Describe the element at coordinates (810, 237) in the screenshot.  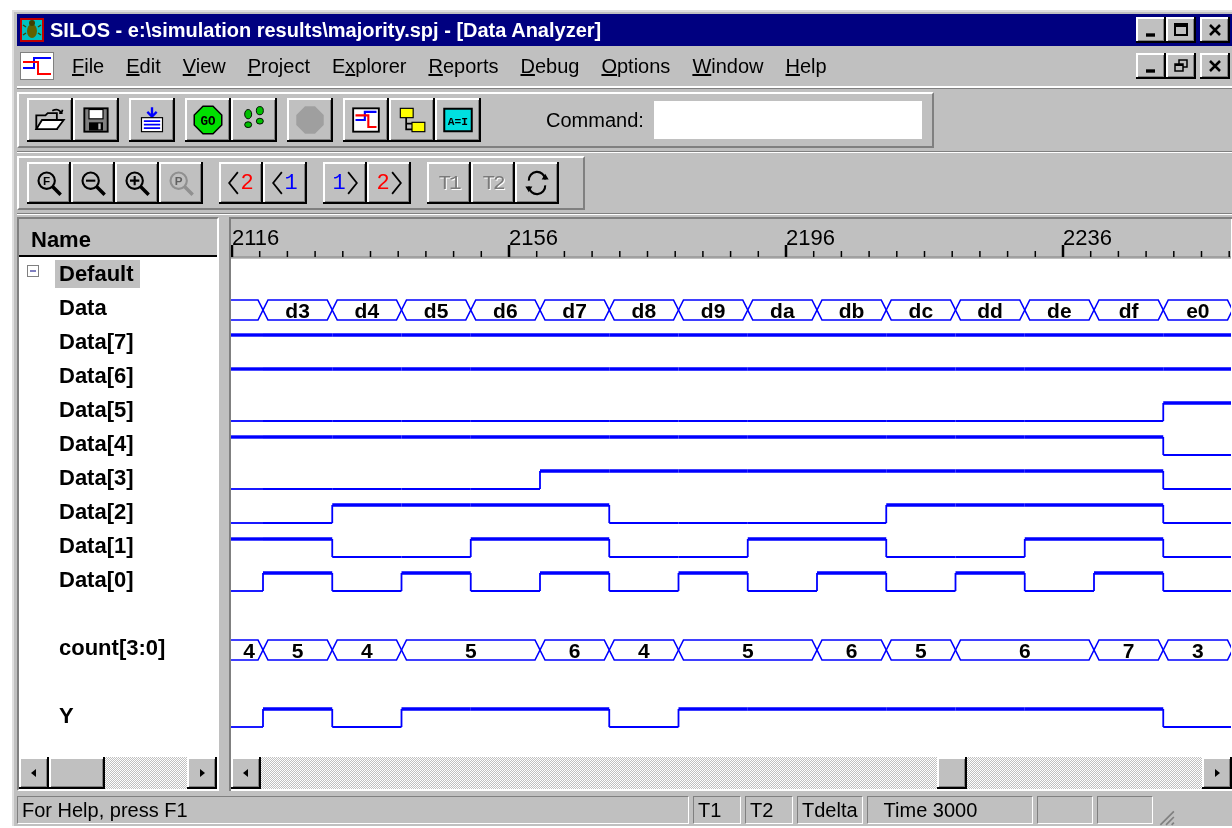
I see `time-label: 2196` at that location.